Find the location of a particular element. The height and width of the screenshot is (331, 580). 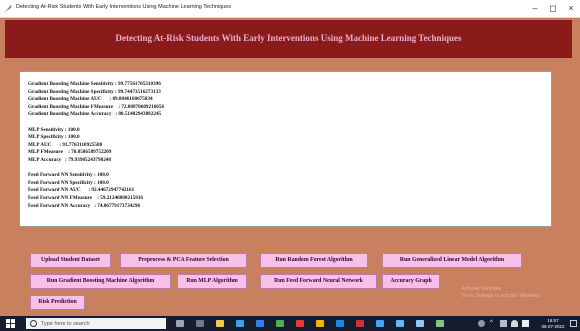

result-line: Feed Forward NN Sensitivity : 100.0 is located at coordinates (68, 175).